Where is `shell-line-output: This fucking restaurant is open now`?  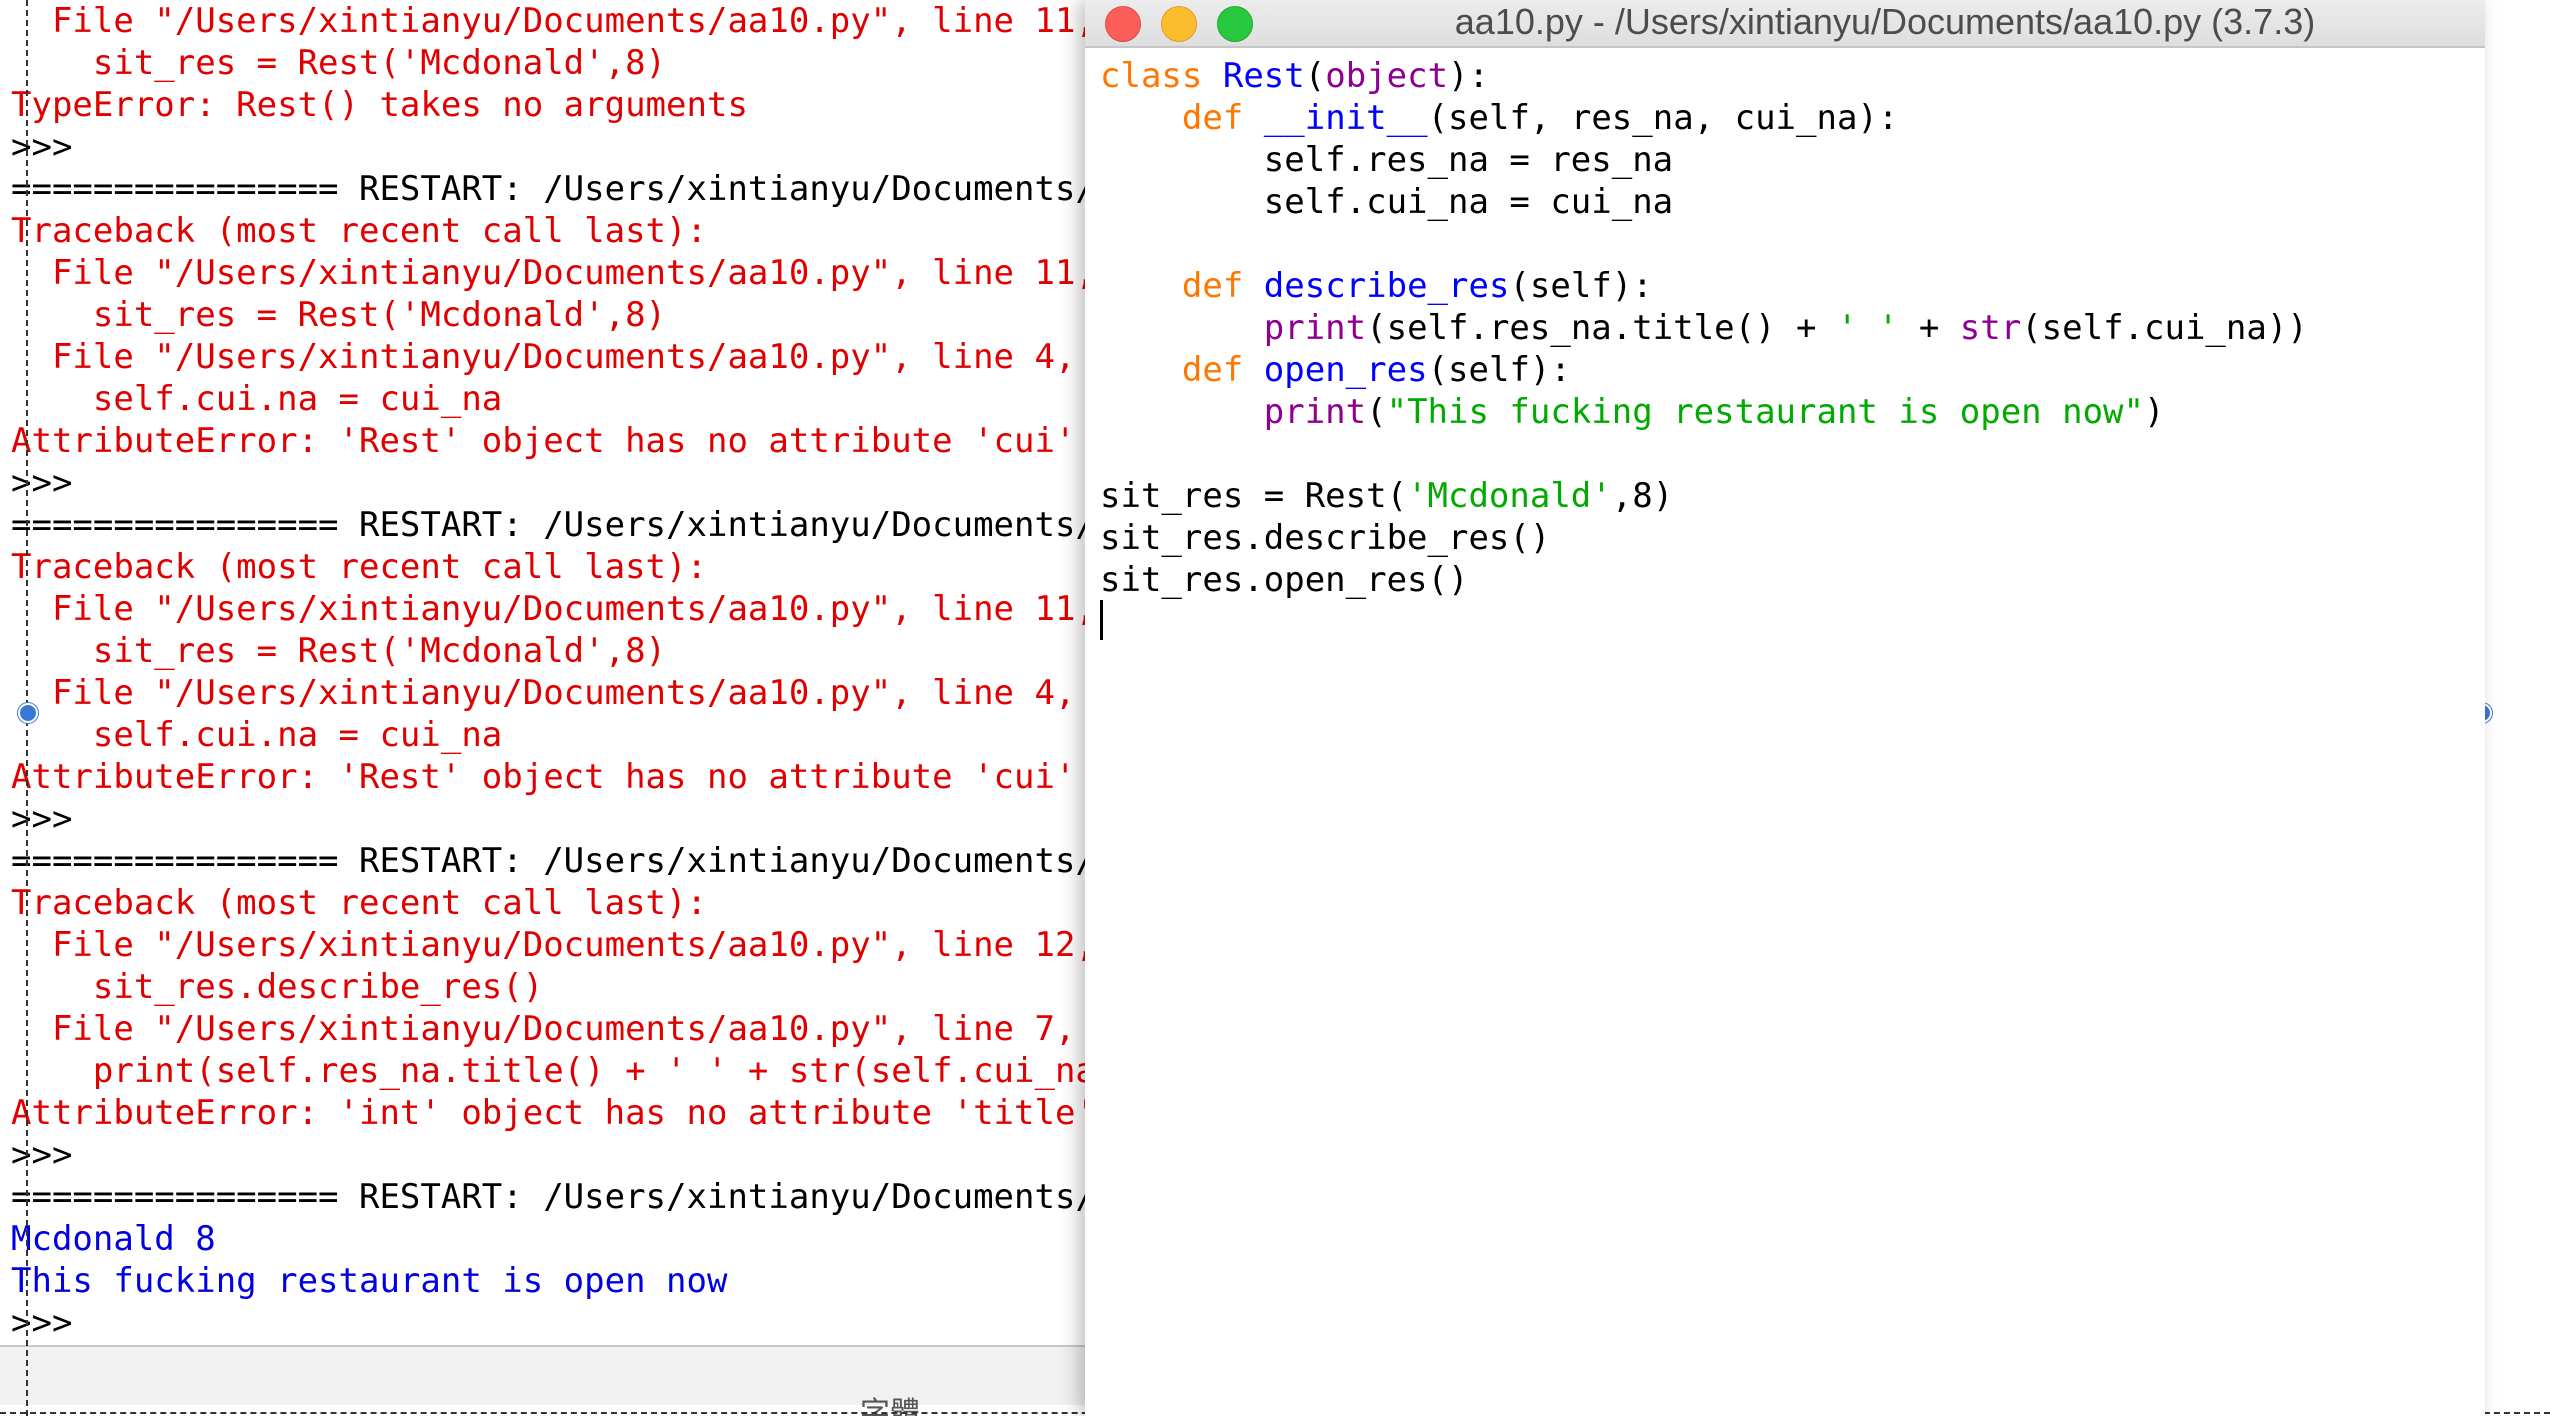 shell-line-output: This fucking restaurant is open now is located at coordinates (369, 1281).